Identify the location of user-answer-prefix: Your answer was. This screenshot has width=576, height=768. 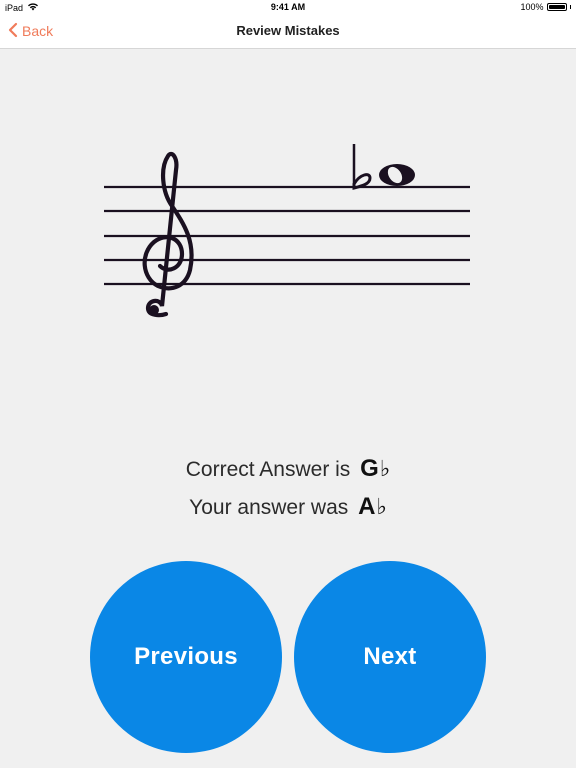
(269, 507).